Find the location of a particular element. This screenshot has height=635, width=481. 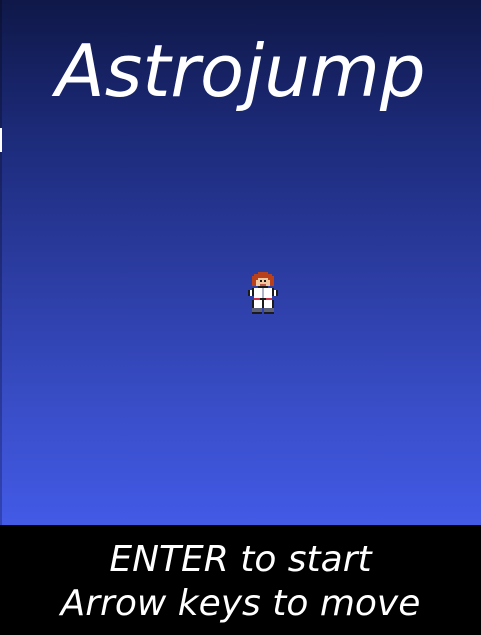

astronaut-sprite-icon is located at coordinates (263, 293).